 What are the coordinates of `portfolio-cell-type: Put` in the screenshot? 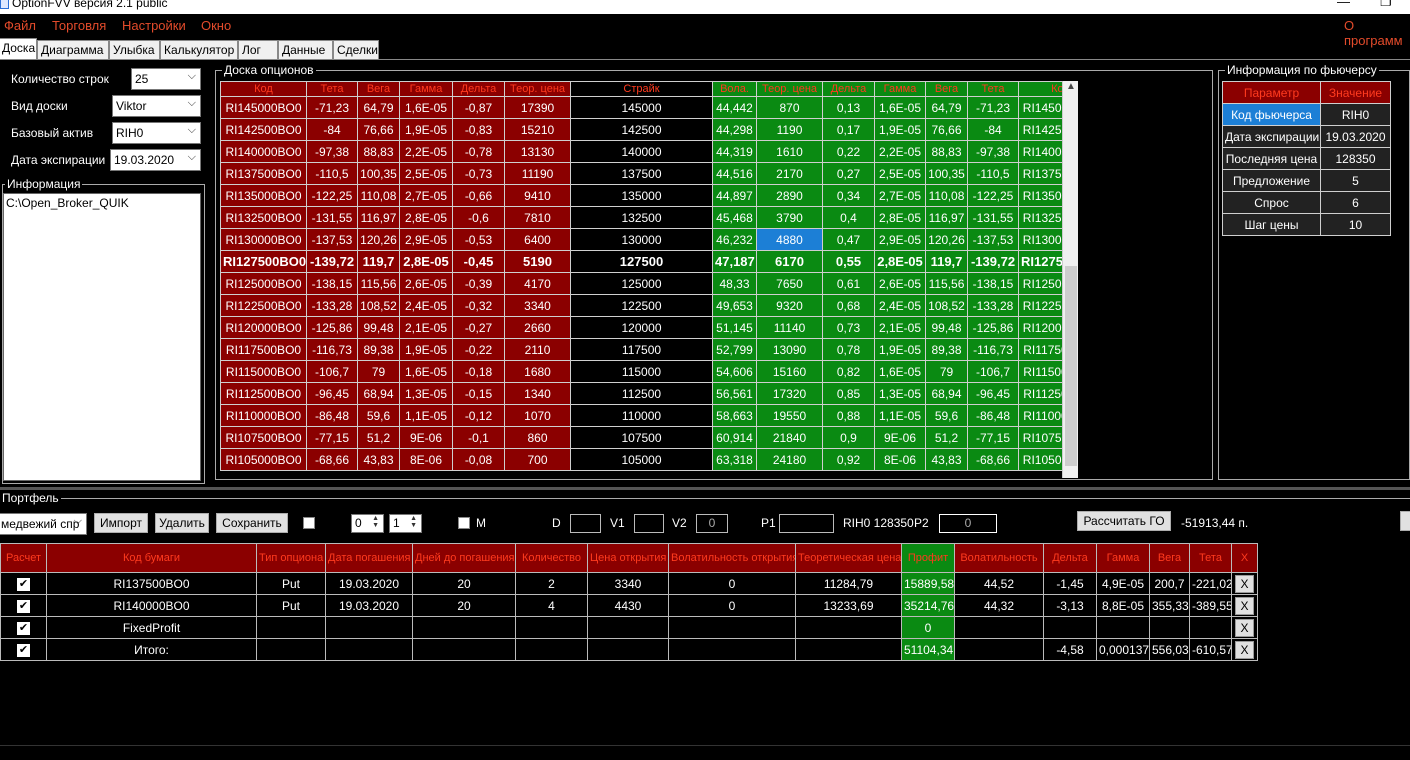 It's located at (291, 583).